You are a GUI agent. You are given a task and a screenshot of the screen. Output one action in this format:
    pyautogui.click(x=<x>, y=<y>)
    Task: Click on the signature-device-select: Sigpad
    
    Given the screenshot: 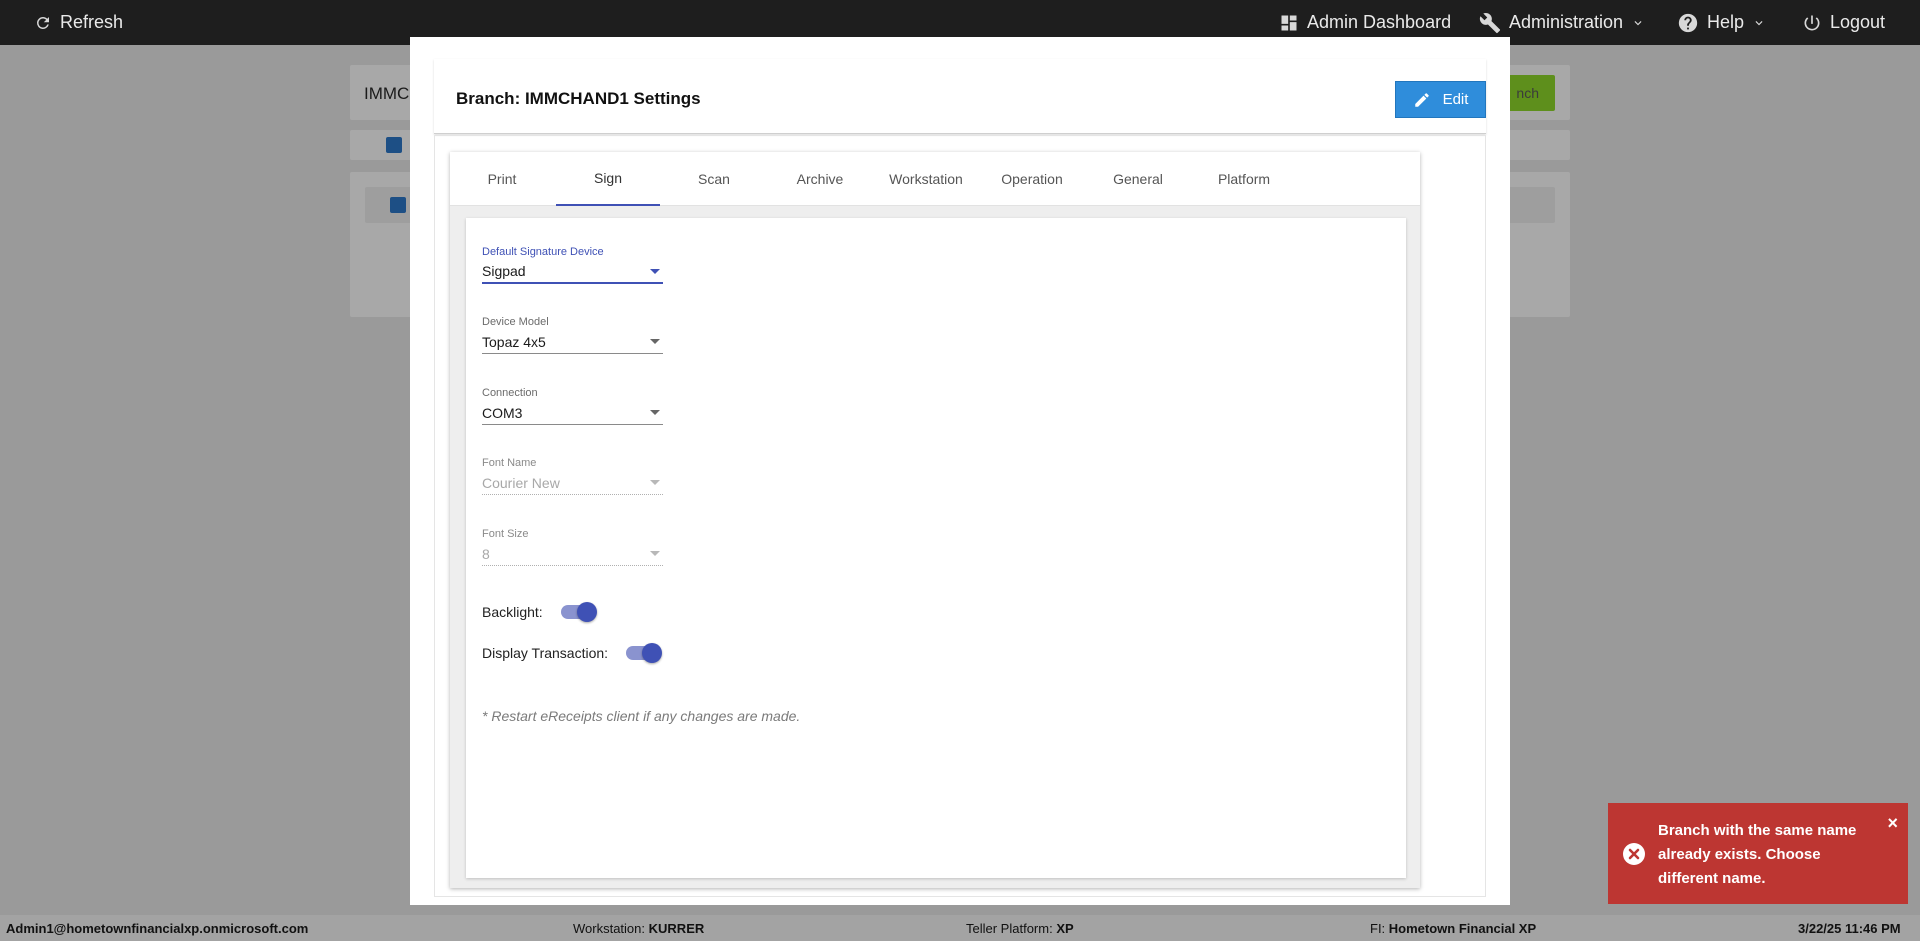 What is the action you would take?
    pyautogui.click(x=572, y=272)
    